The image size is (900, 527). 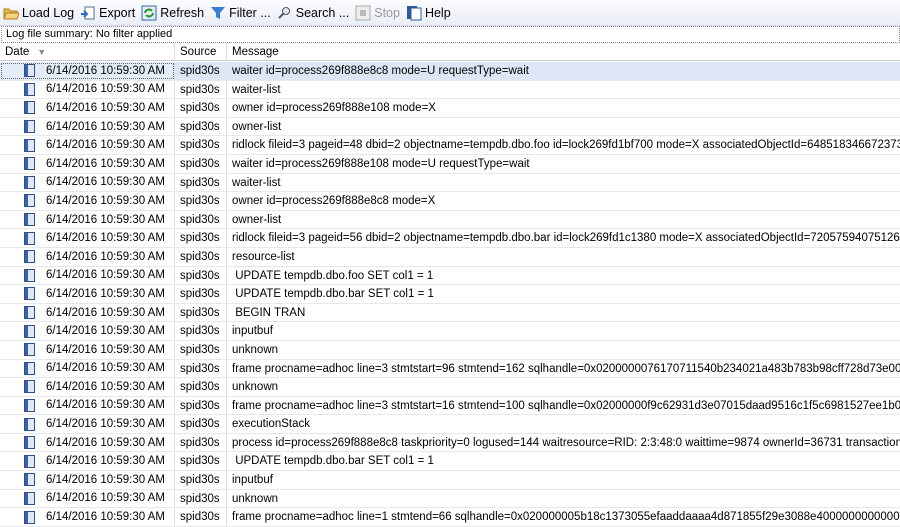 What do you see at coordinates (387, 12) in the screenshot?
I see `stop-label: Stop` at bounding box center [387, 12].